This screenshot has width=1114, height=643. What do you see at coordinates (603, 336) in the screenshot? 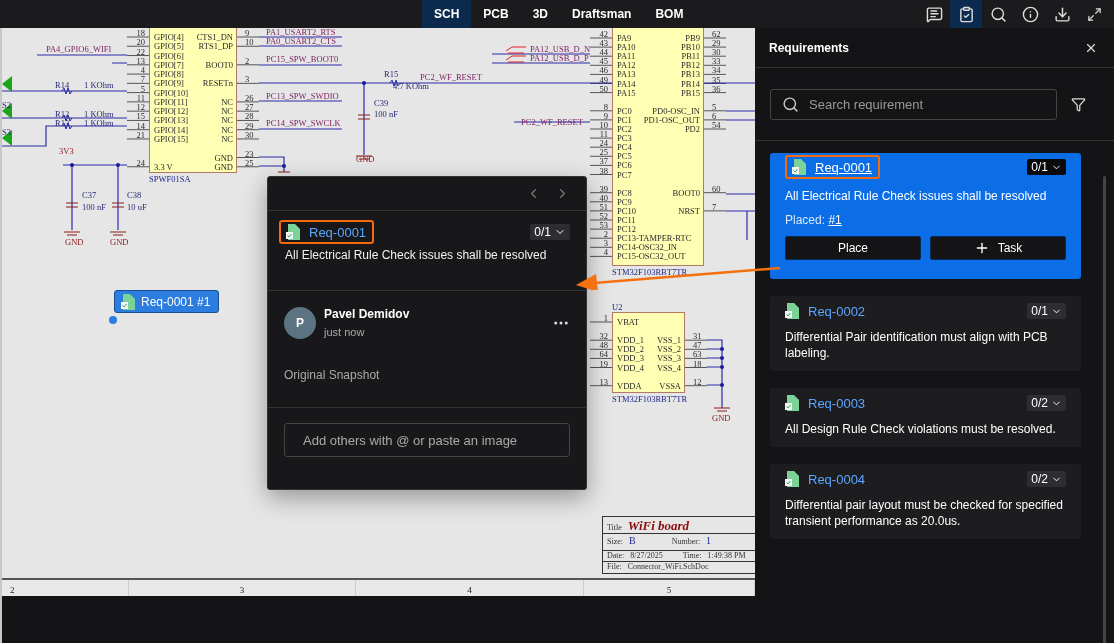
I see `pin-number: 32` at bounding box center [603, 336].